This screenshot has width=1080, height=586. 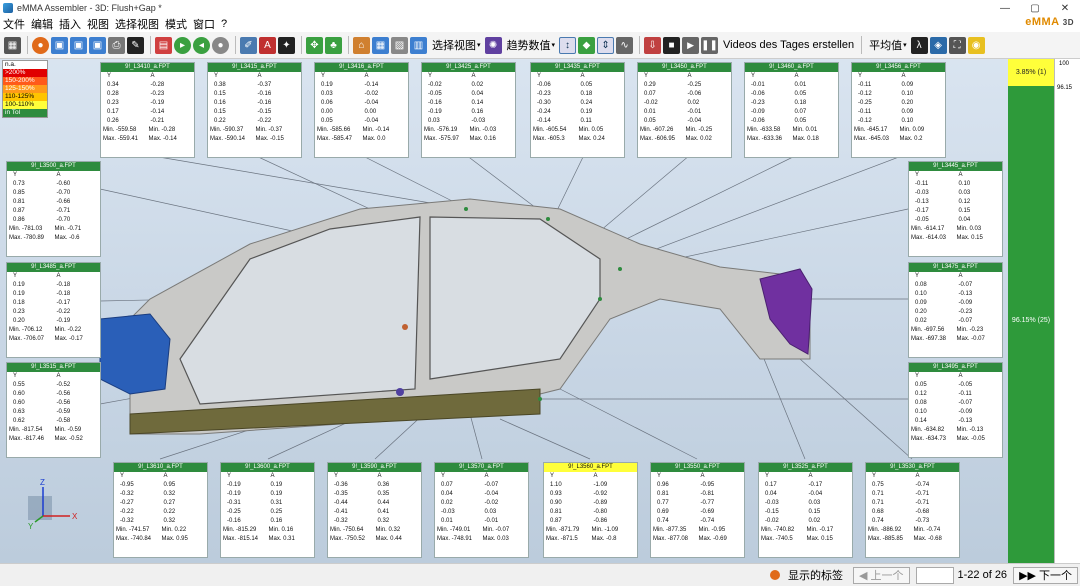 I want to click on menu-edit: 编辑, so click(x=42, y=24).